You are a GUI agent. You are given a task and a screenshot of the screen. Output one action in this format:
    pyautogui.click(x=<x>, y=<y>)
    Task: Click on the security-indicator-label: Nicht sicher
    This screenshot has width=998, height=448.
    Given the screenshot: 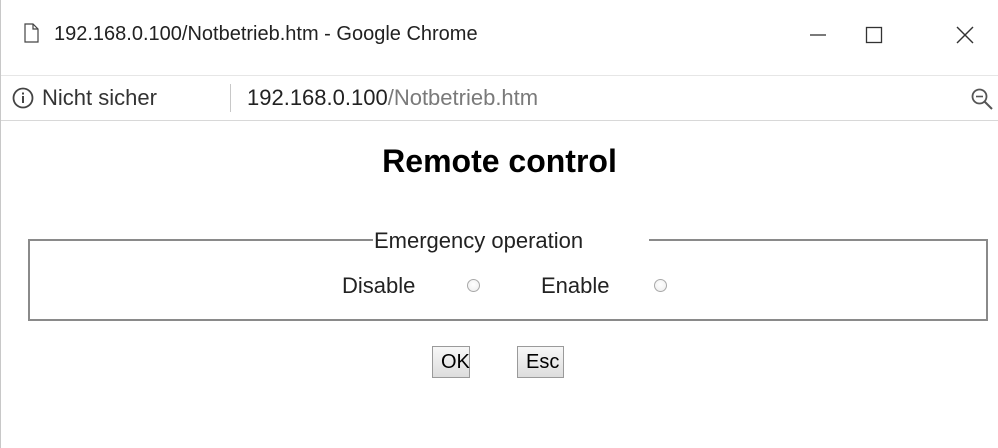 What is the action you would take?
    pyautogui.click(x=99, y=98)
    